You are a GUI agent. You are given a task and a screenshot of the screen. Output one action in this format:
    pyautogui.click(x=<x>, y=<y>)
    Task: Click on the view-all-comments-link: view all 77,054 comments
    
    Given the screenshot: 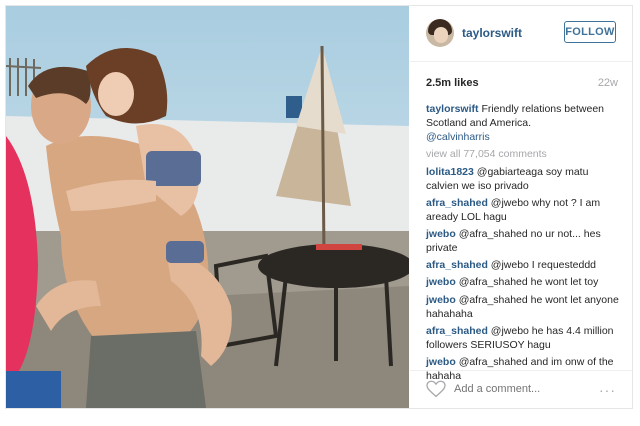 What is the action you would take?
    pyautogui.click(x=524, y=154)
    